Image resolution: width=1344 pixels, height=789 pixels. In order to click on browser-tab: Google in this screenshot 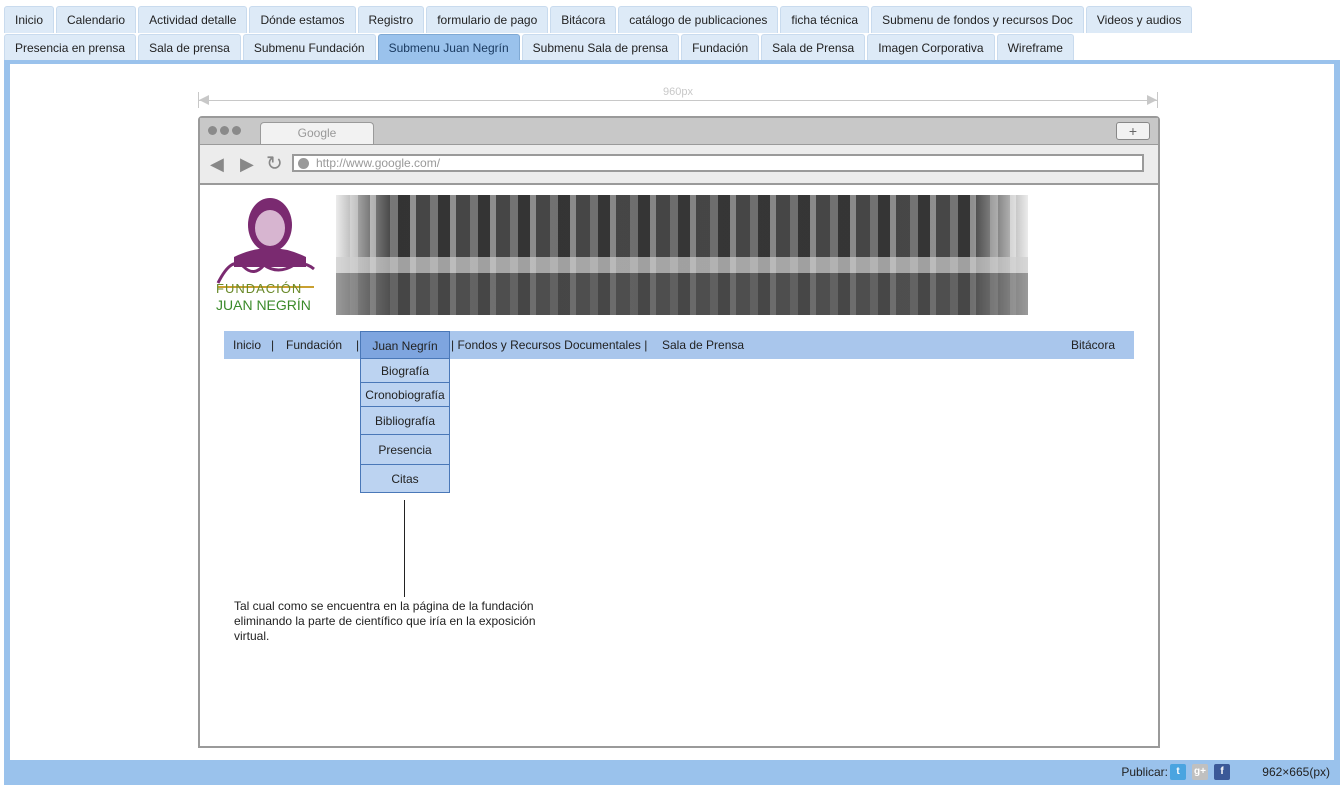, I will do `click(317, 133)`.